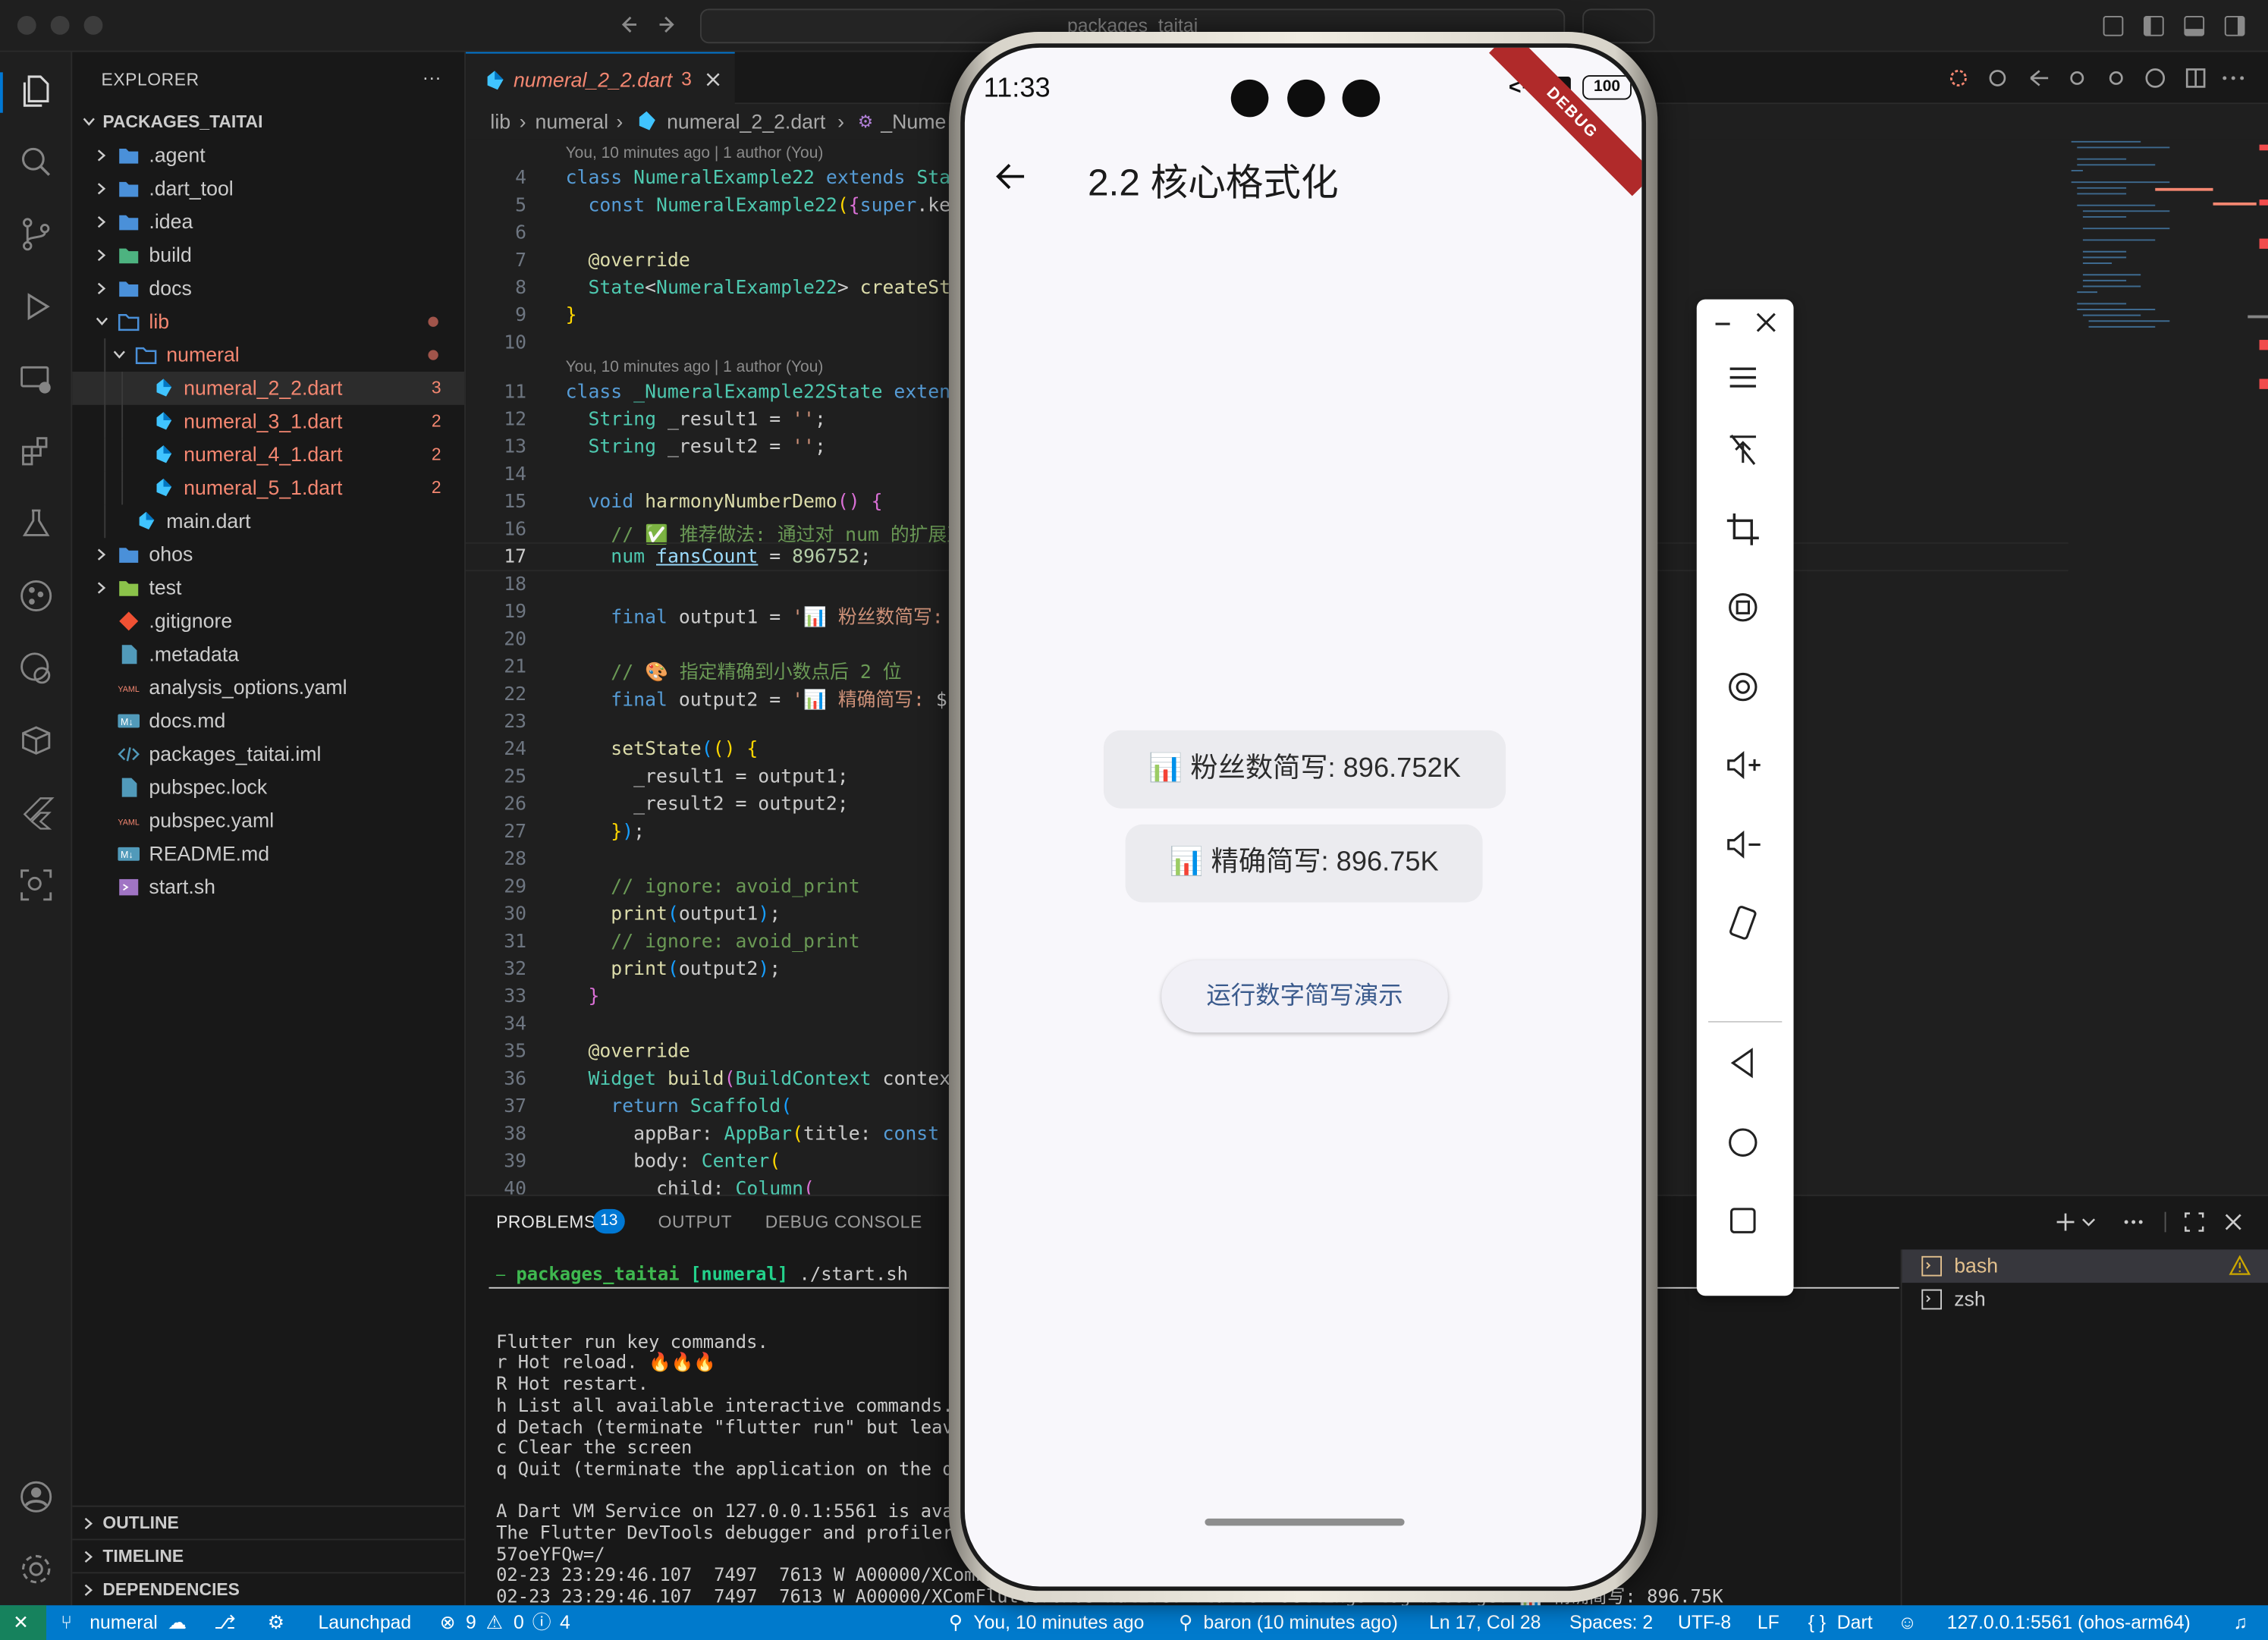 This screenshot has width=2268, height=1640. What do you see at coordinates (268, 289) in the screenshot?
I see `explorer-item-docs: docs` at bounding box center [268, 289].